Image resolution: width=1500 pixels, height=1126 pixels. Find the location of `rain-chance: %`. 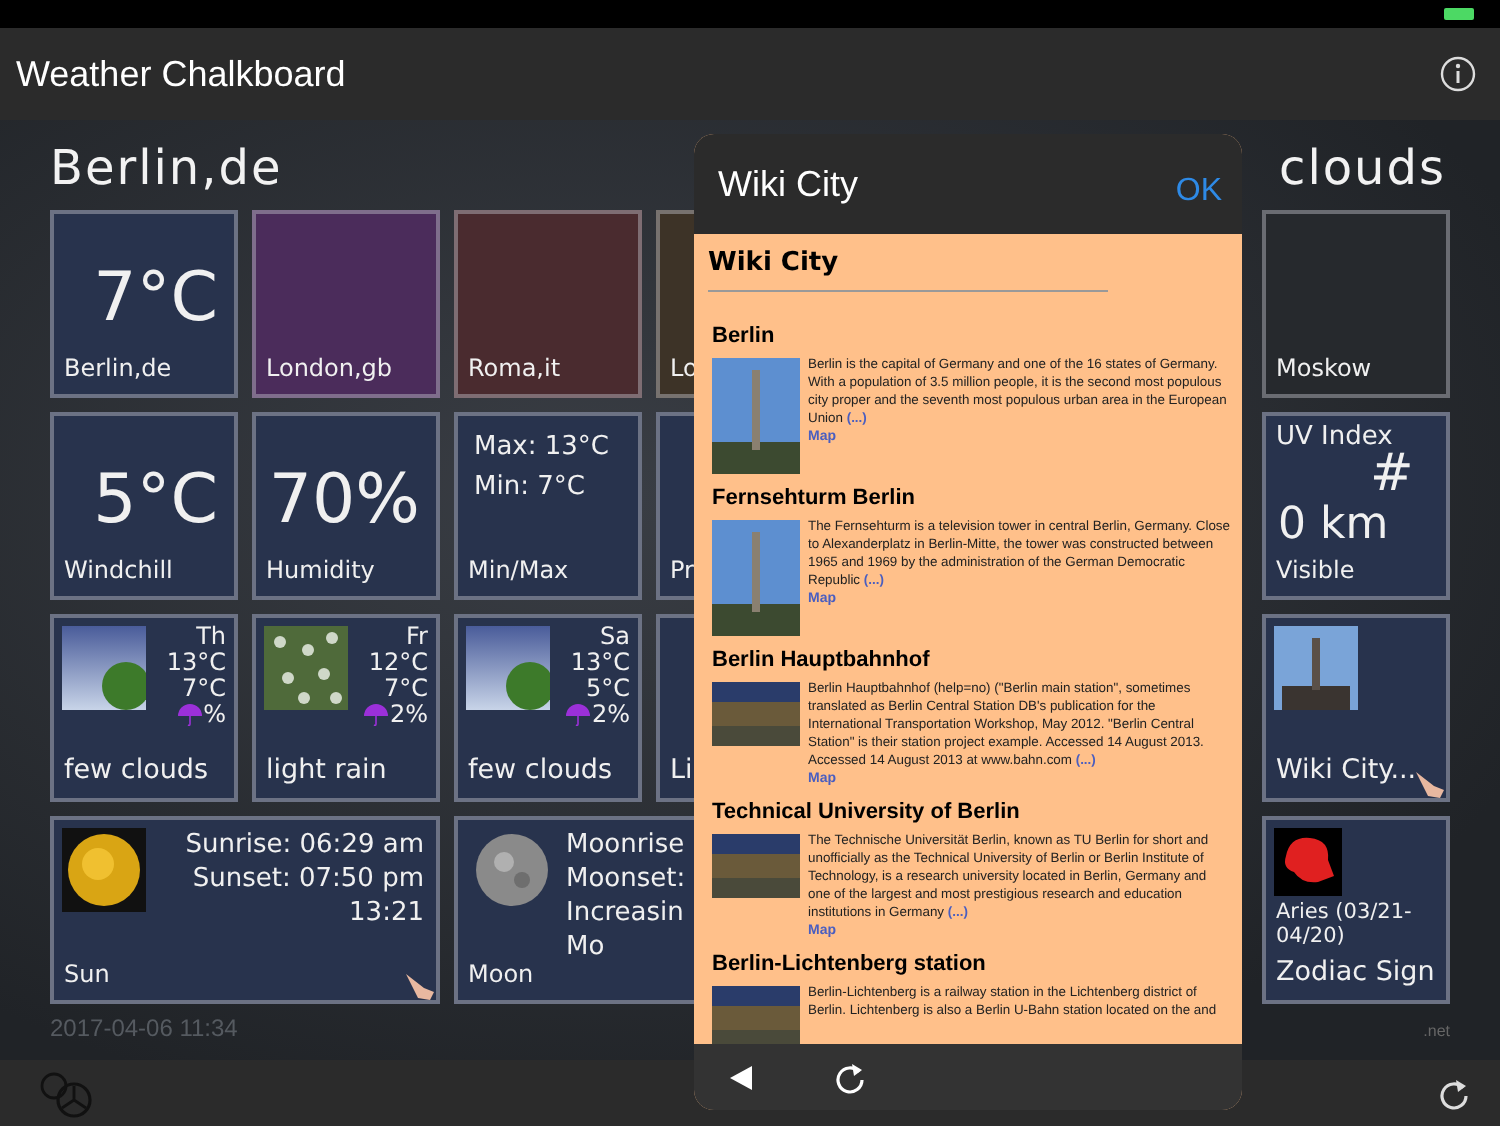

rain-chance: % is located at coordinates (214, 715).